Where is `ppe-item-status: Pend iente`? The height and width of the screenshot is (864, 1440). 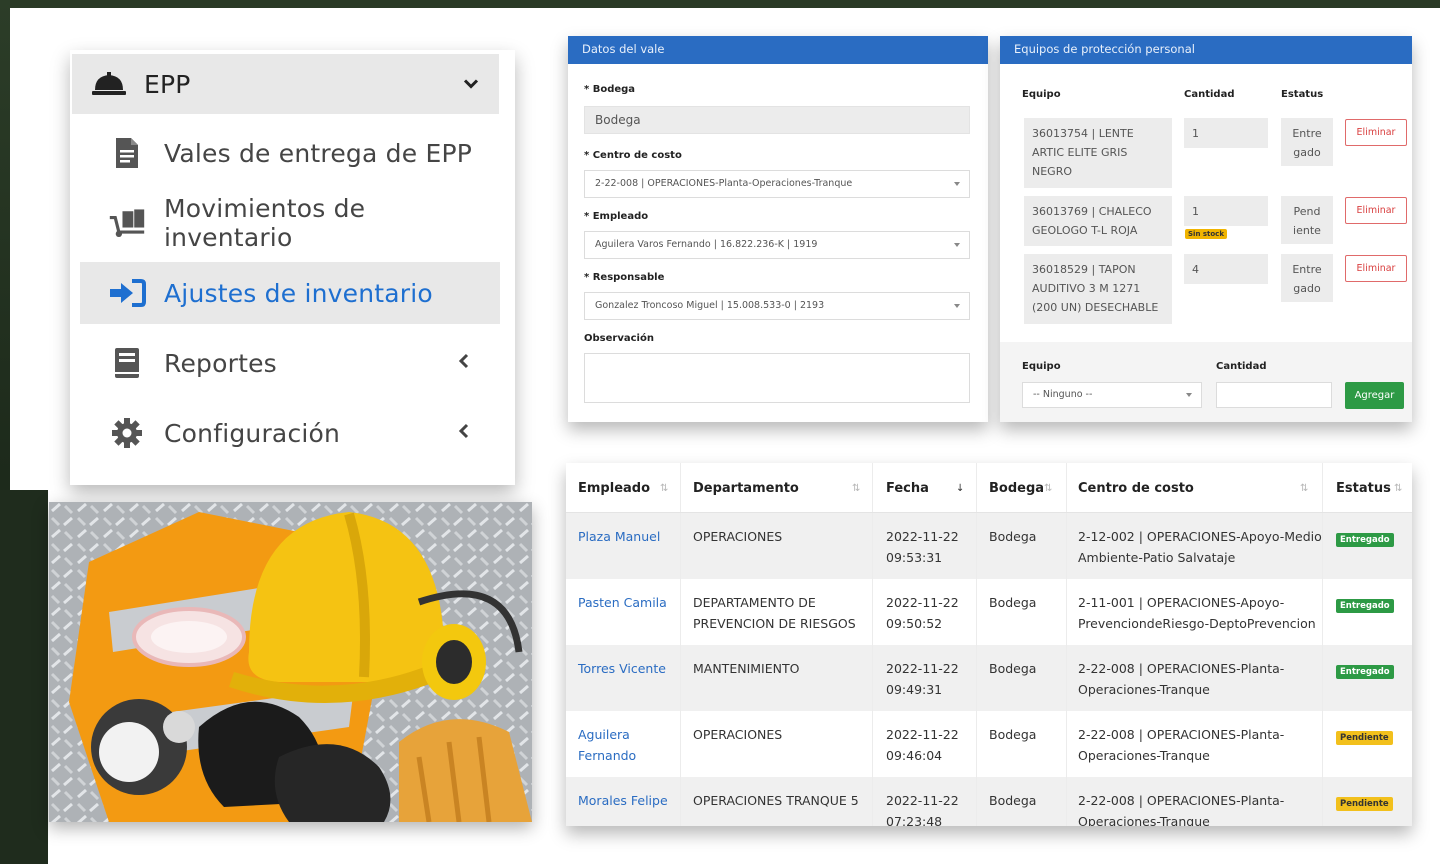 ppe-item-status: Pend iente is located at coordinates (1307, 220).